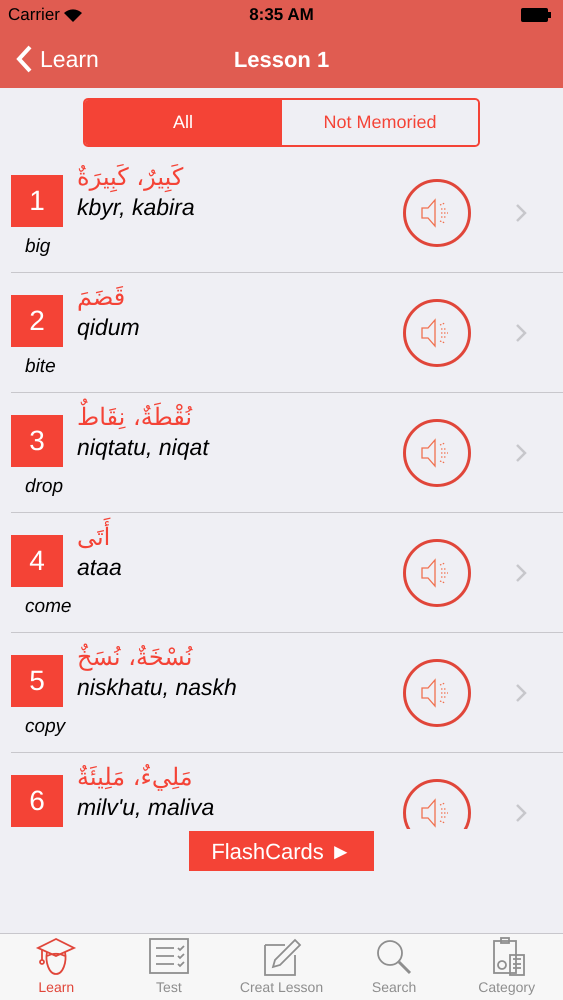  Describe the element at coordinates (281, 967) in the screenshot. I see `tab-bar-item: Creat Lesson` at that location.